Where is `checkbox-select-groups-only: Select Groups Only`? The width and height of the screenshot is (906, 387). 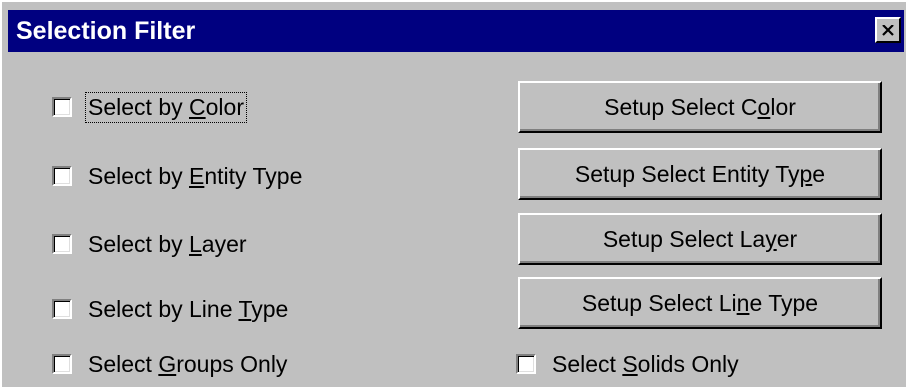
checkbox-select-groups-only: Select Groups Only is located at coordinates (170, 364).